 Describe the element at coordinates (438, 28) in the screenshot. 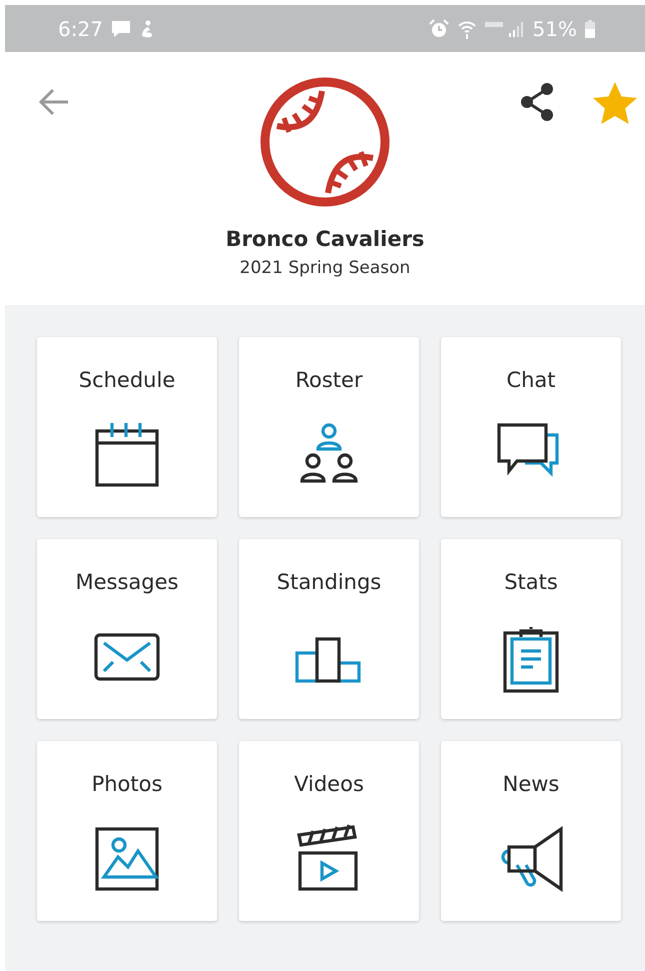

I see `alarm-clock-icon` at that location.